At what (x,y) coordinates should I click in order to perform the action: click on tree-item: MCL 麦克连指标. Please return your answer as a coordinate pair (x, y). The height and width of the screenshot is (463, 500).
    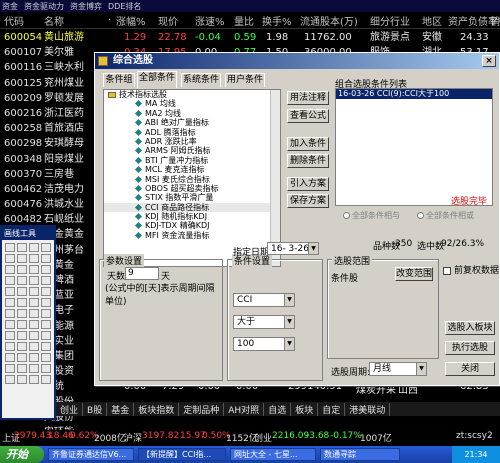
    Looking at the image, I should click on (192, 169).